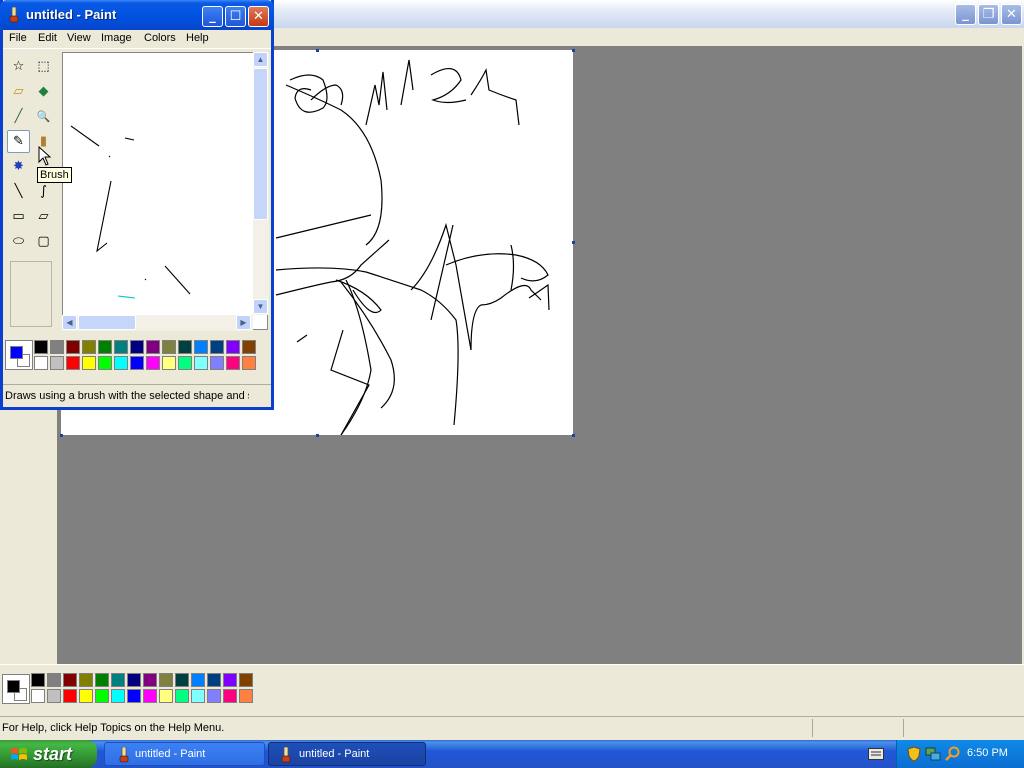  What do you see at coordinates (43, 191) in the screenshot?
I see `curve-tool: ∫` at bounding box center [43, 191].